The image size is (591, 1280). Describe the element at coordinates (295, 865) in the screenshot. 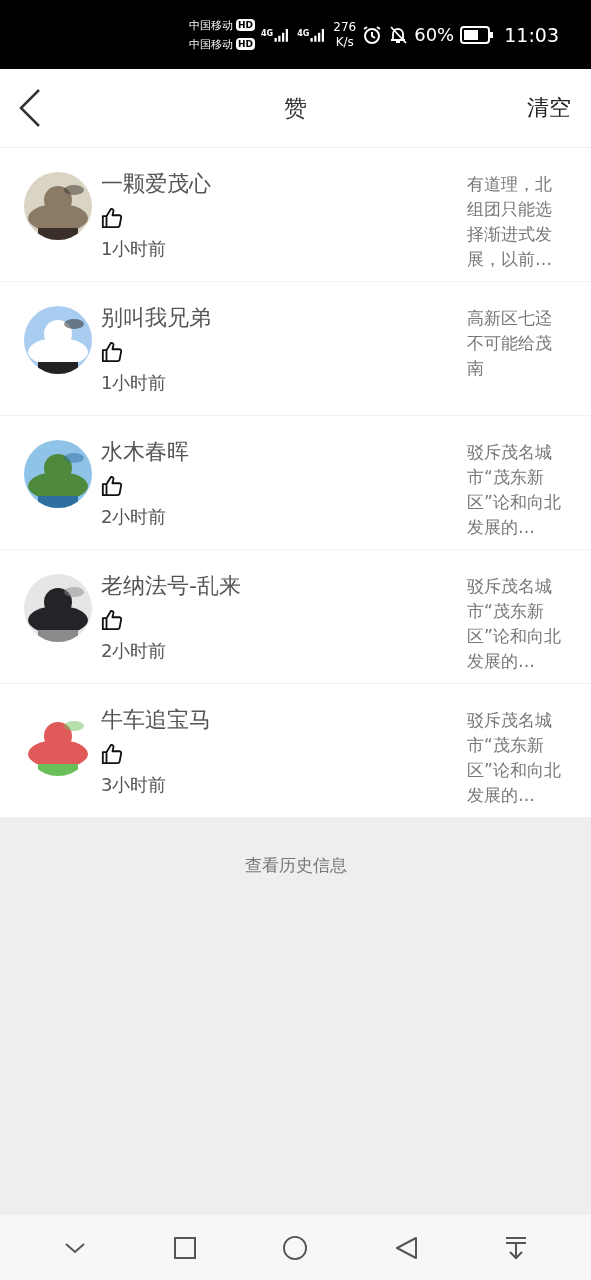

I see `history-link: 查看历史信息` at that location.